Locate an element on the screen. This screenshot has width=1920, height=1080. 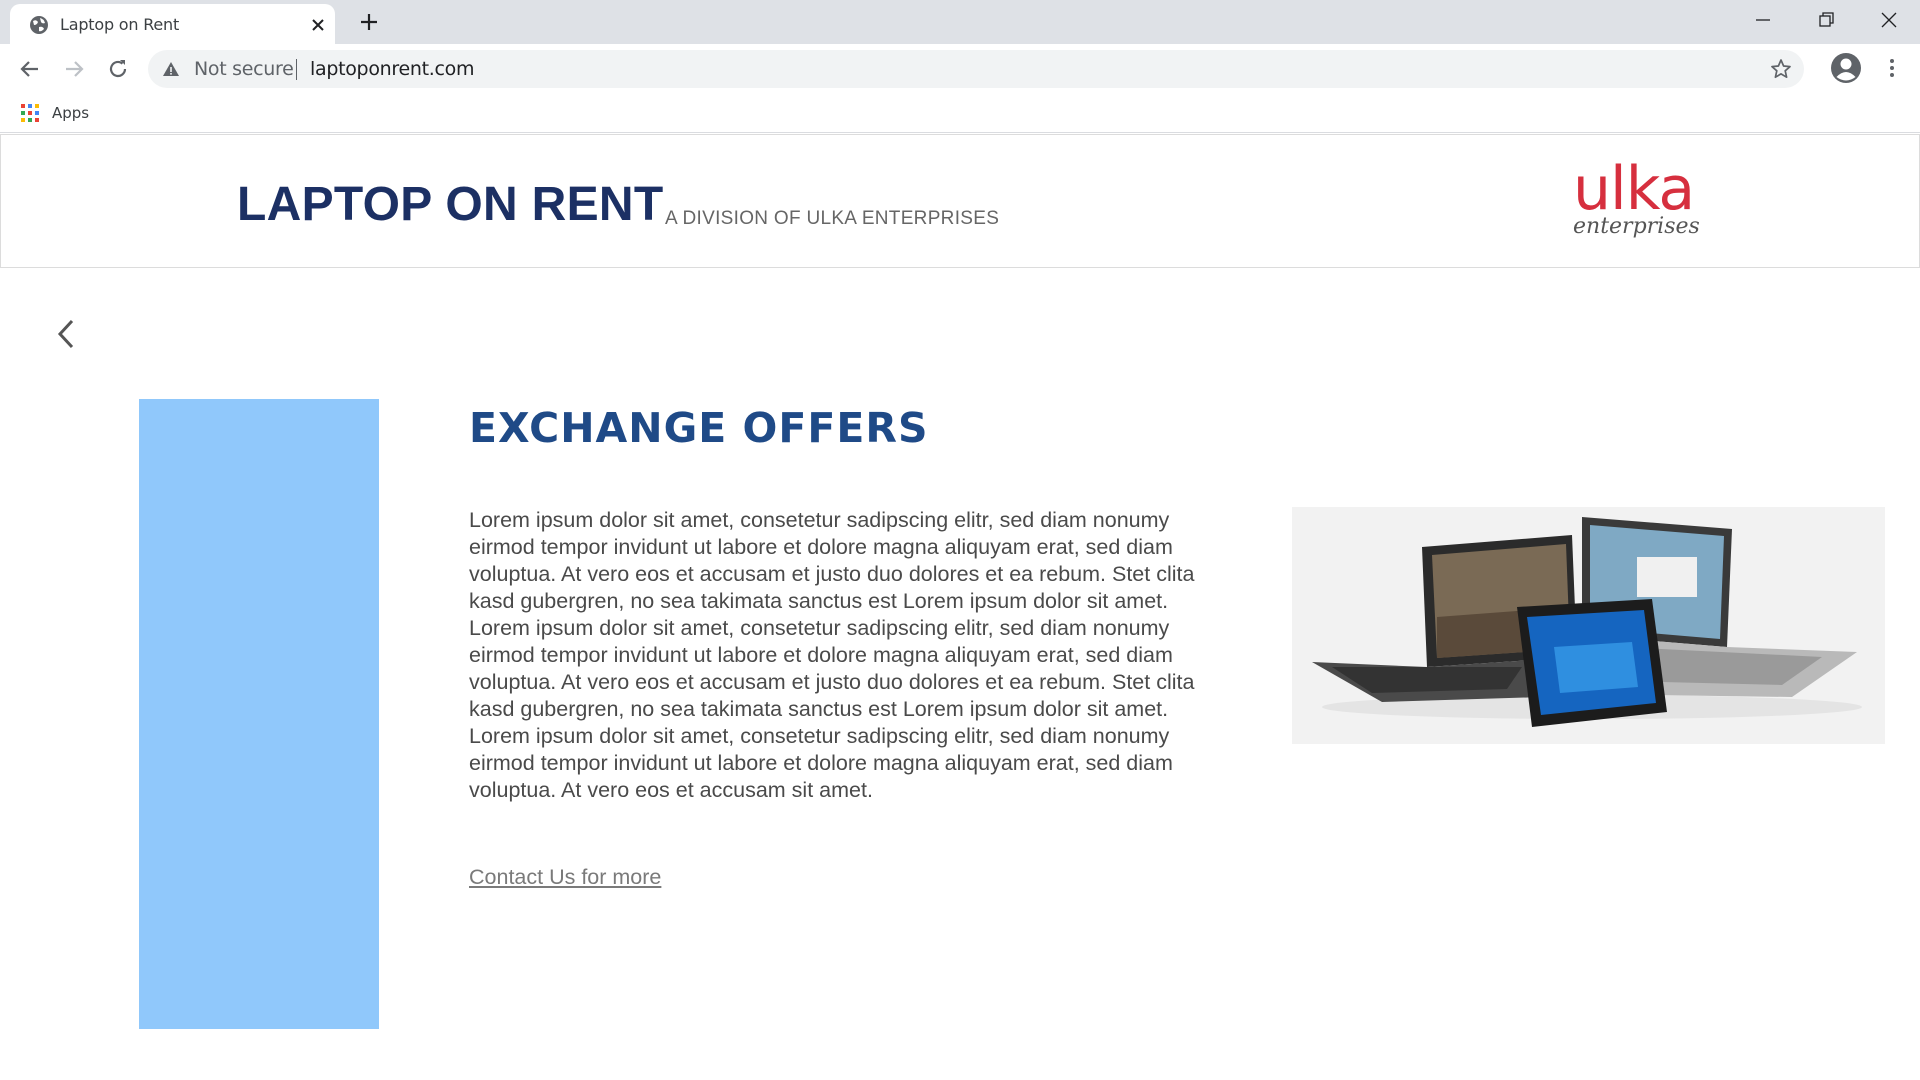
warning-icon is located at coordinates (171, 69).